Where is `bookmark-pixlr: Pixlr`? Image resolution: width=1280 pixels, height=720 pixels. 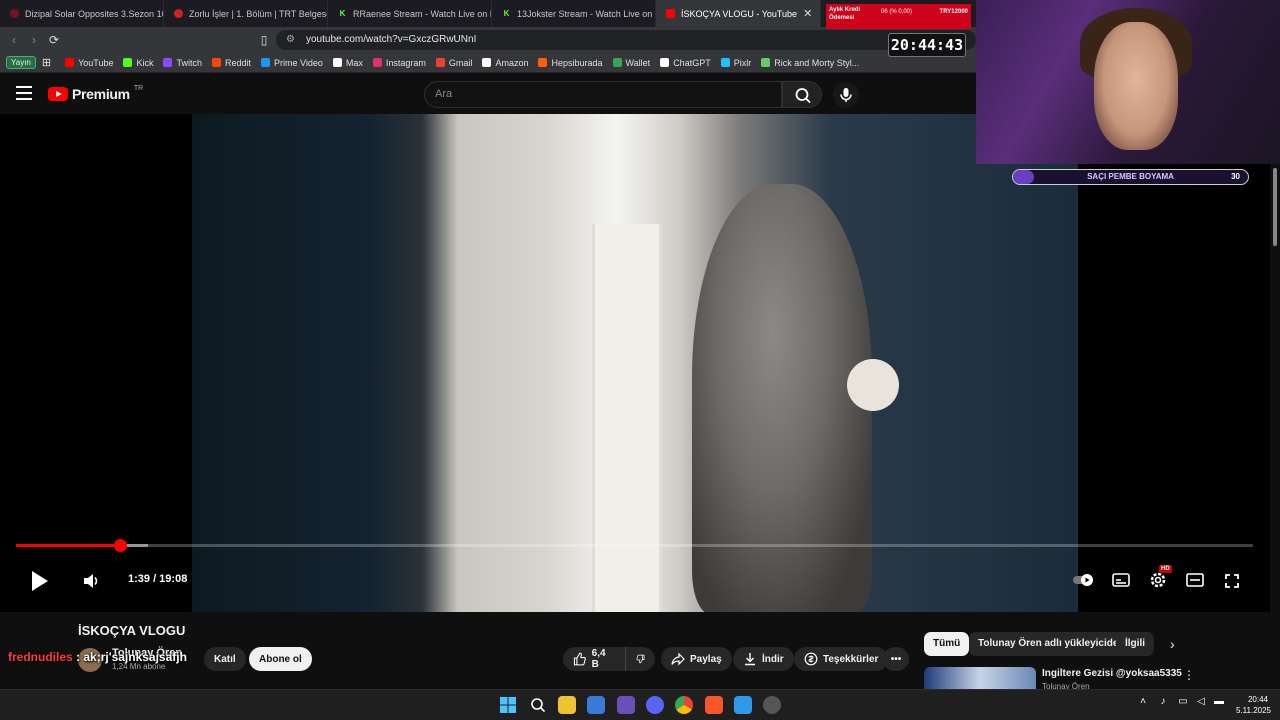
bookmark-pixlr: Pixlr is located at coordinates (736, 62).